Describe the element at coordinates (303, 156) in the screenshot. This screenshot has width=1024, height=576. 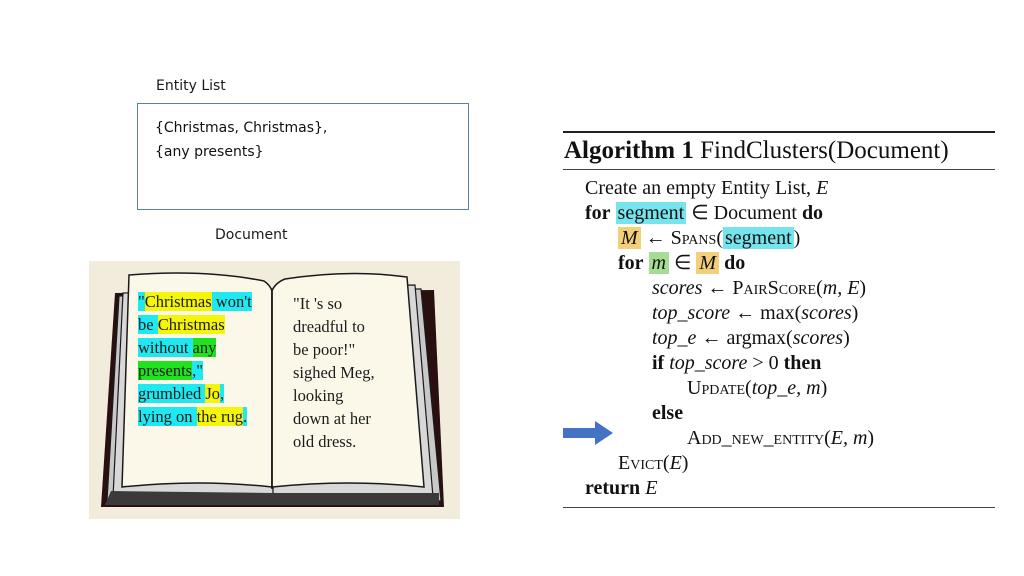
I see `entity-list-box: {Christmas, Christmas}, {any presents}` at that location.